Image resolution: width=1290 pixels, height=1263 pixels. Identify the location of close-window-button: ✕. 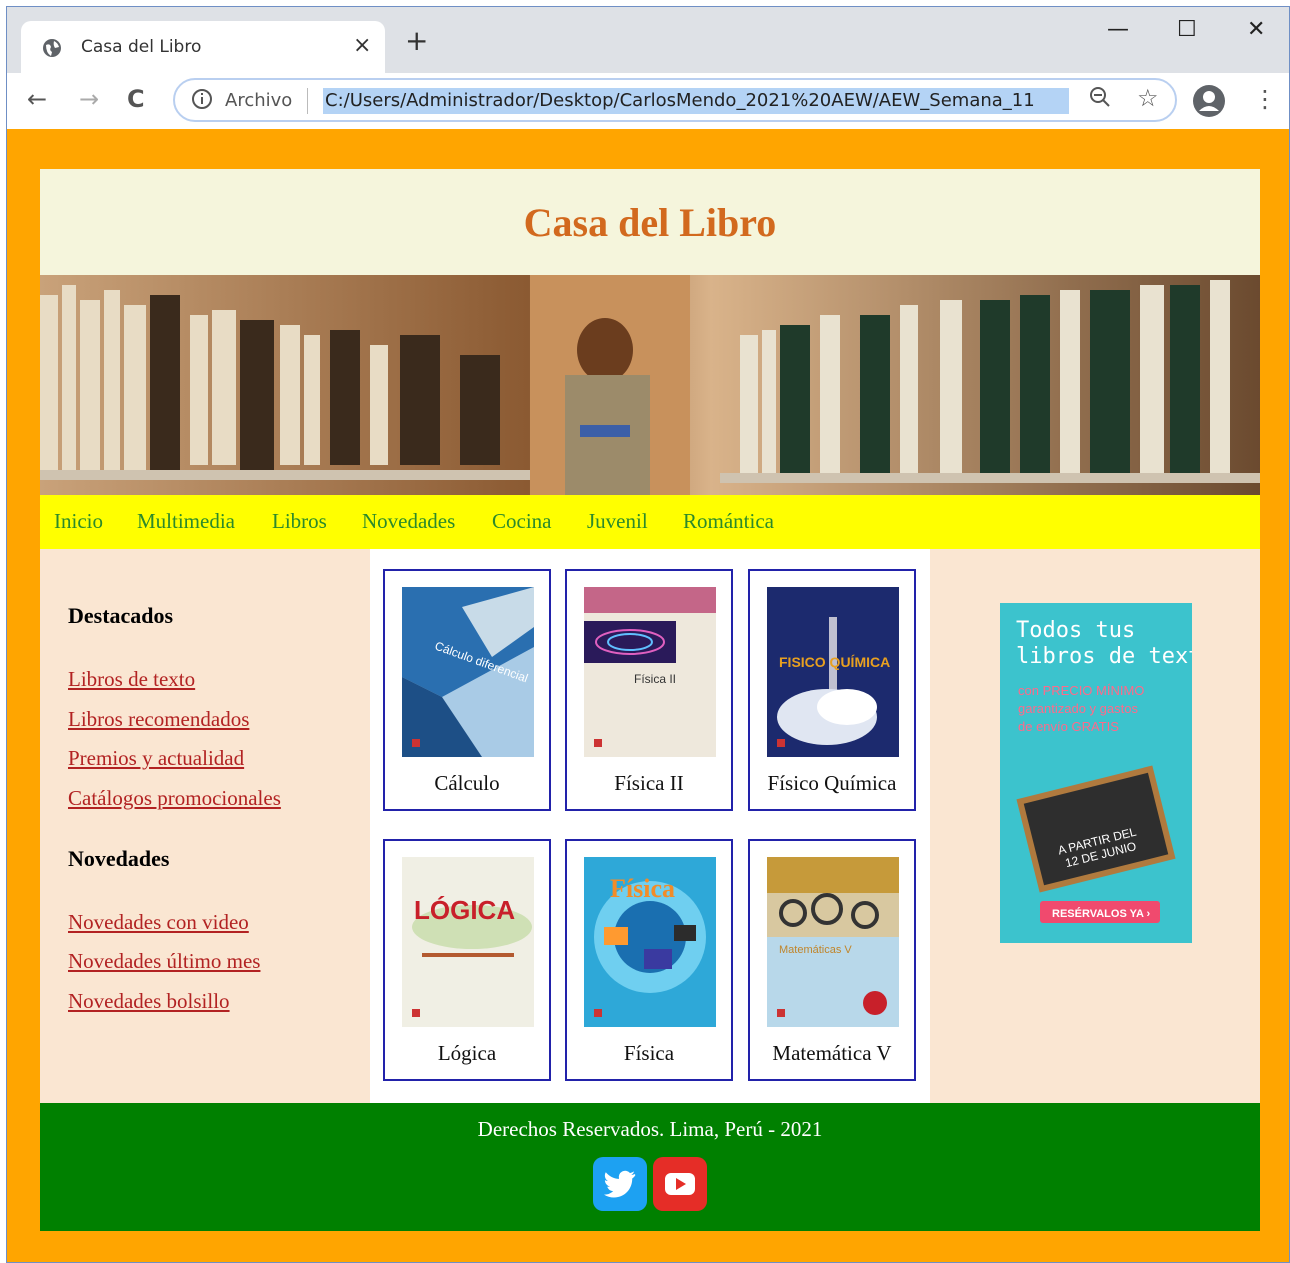
(1256, 29).